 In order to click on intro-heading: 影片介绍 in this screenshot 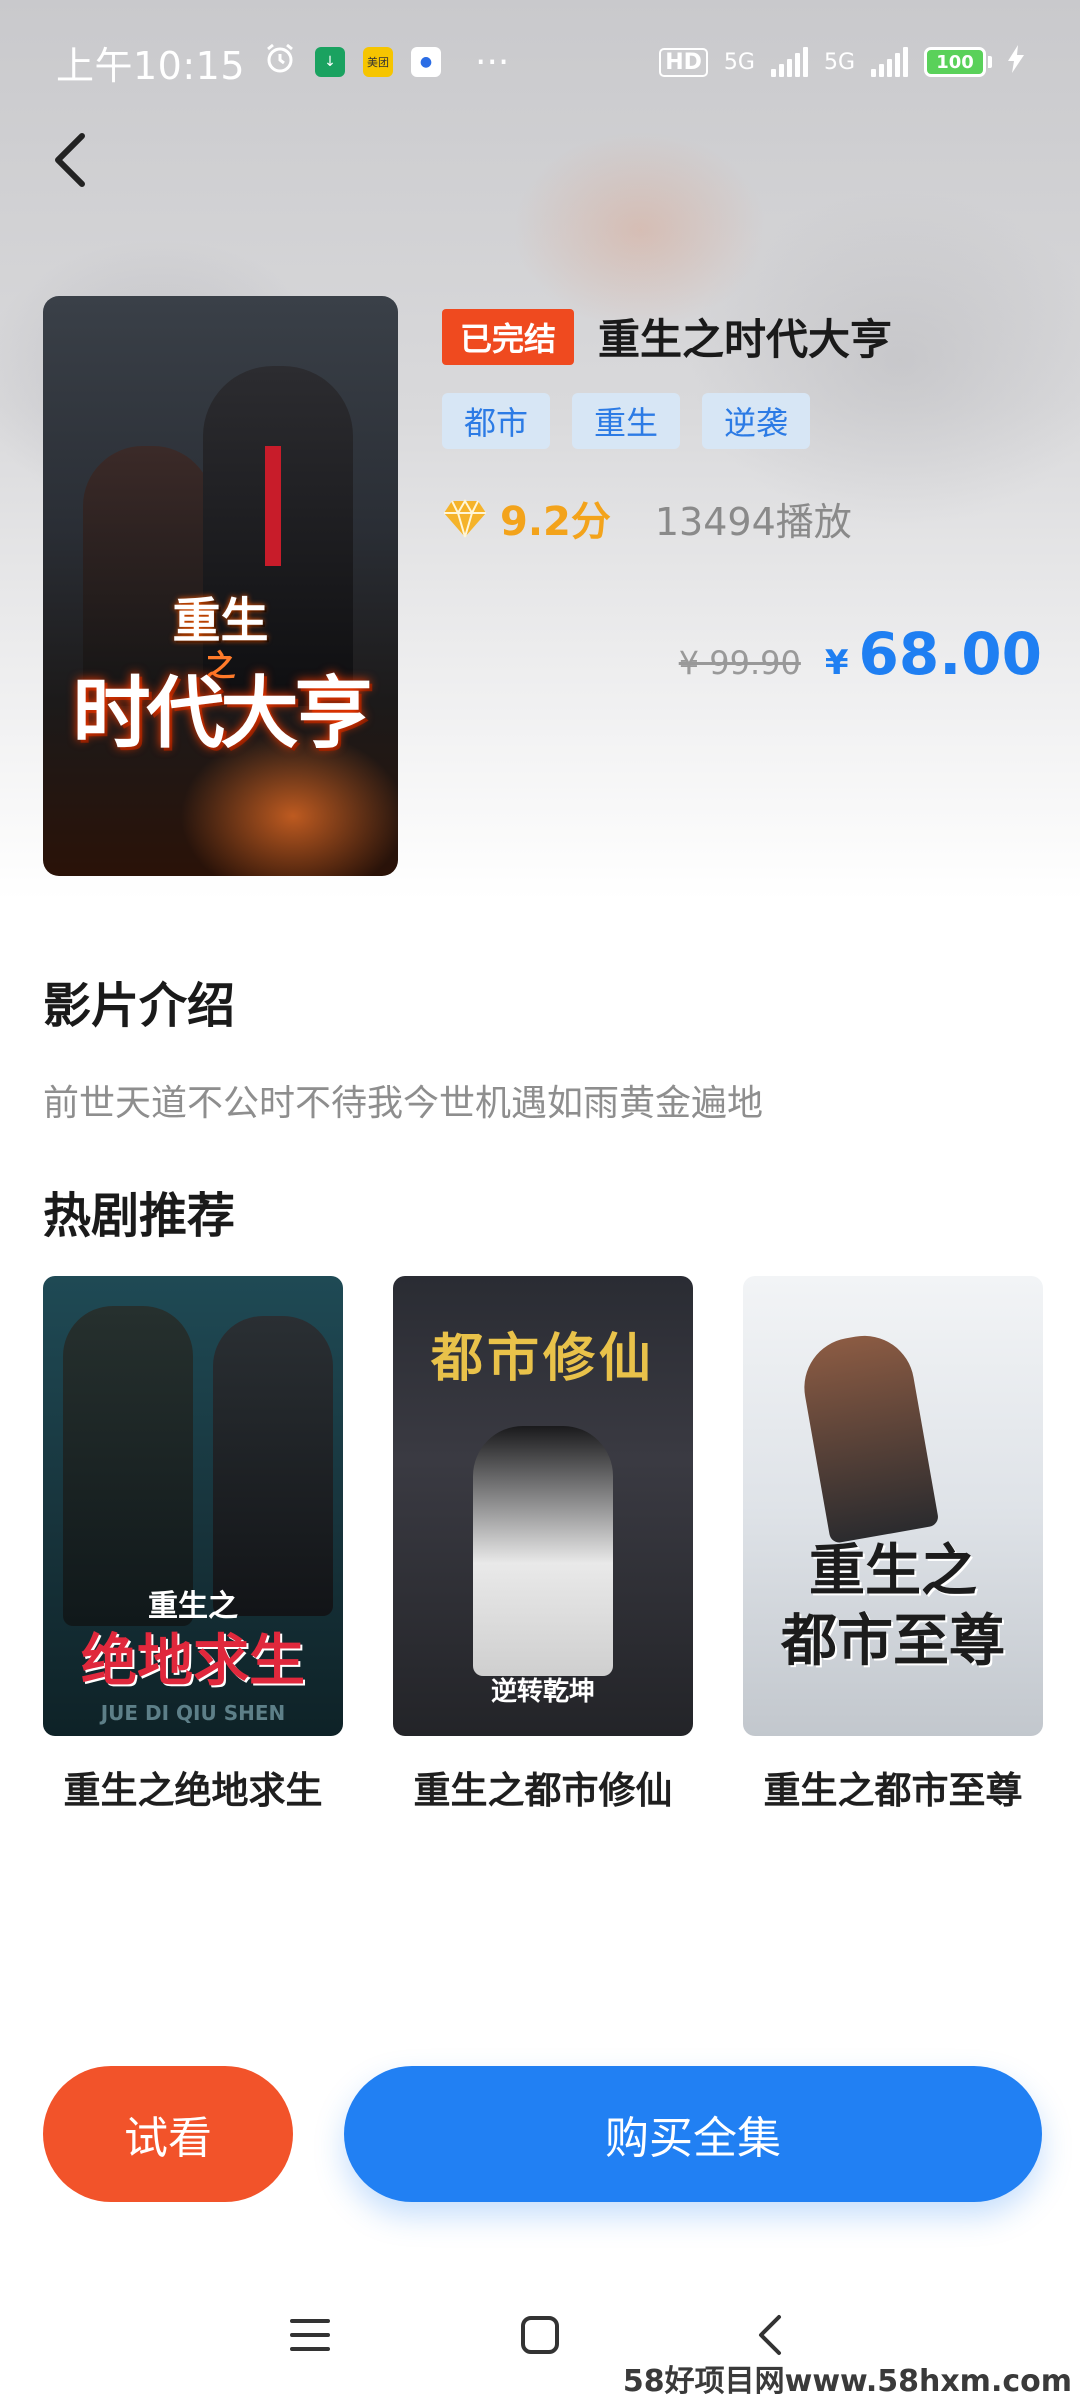, I will do `click(139, 1006)`.